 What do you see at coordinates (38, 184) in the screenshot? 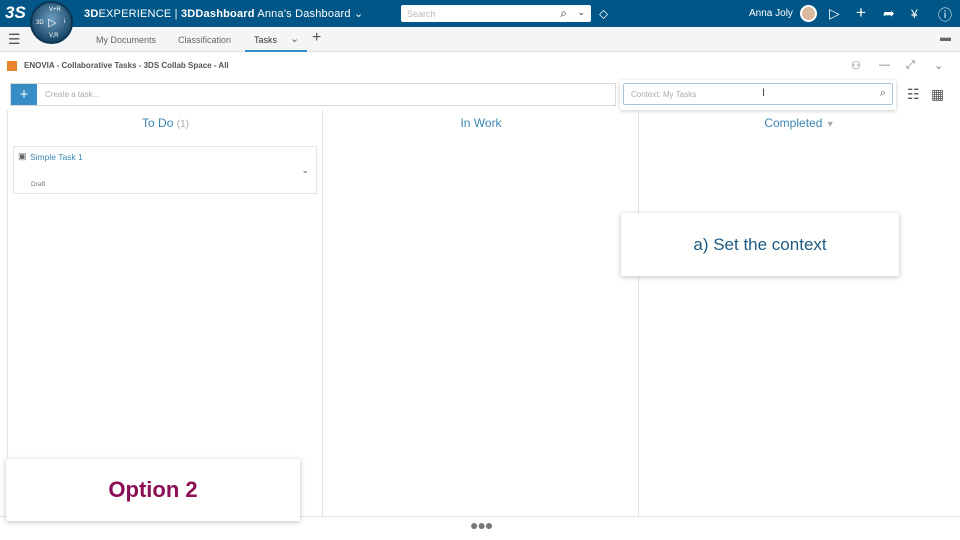
I see `task-status: Draft` at bounding box center [38, 184].